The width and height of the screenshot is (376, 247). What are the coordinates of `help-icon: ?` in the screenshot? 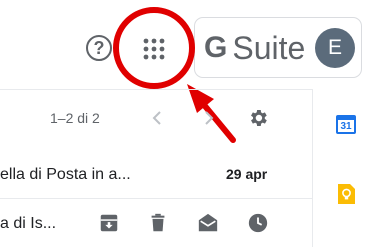 It's located at (99, 48).